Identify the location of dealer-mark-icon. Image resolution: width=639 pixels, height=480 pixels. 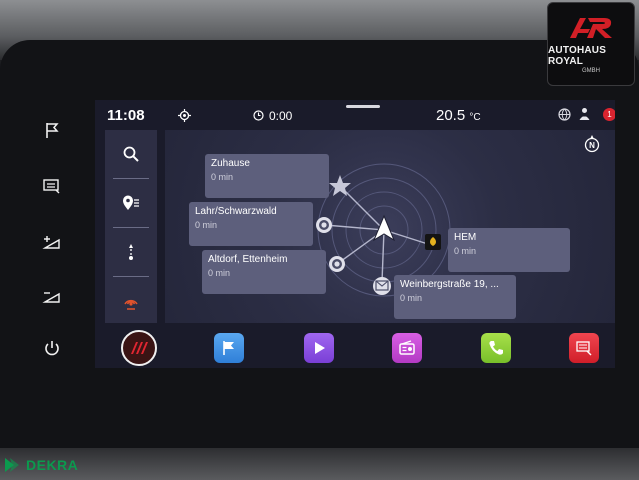
(591, 27).